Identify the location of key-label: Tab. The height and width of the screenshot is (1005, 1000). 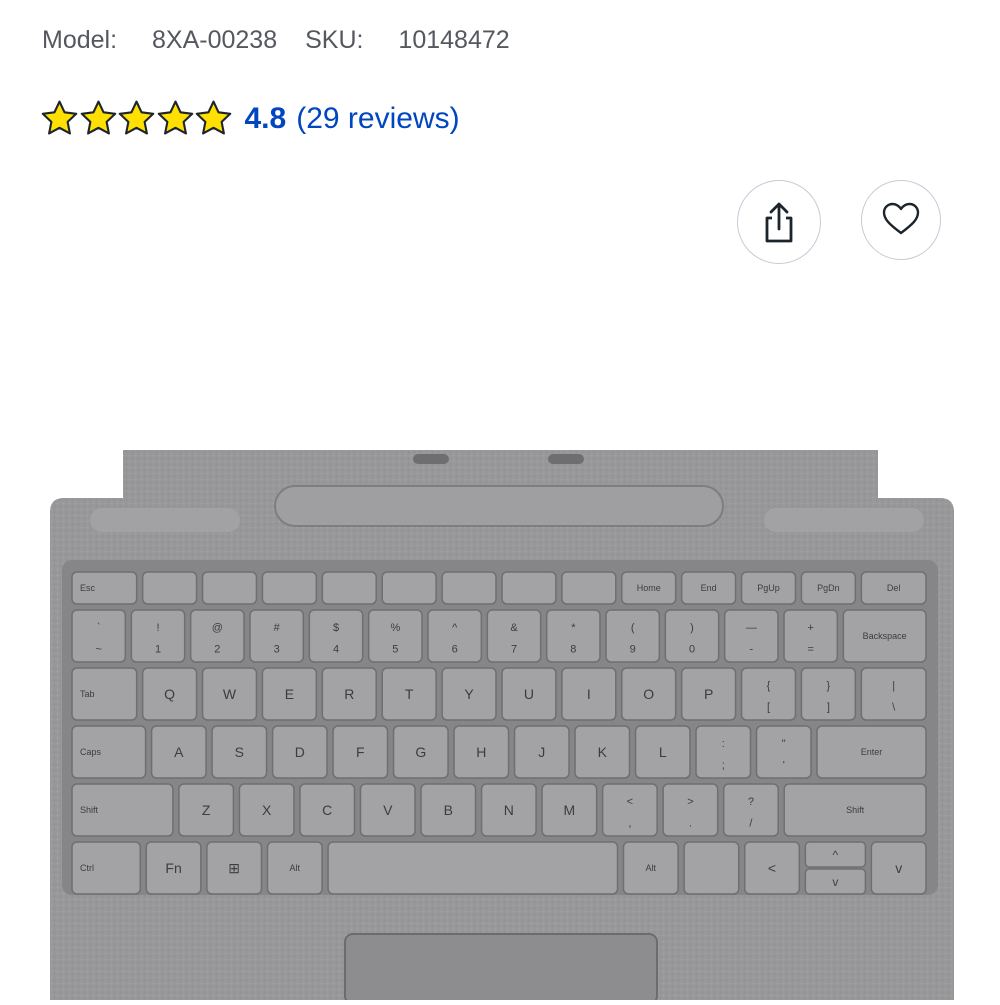
(87, 694).